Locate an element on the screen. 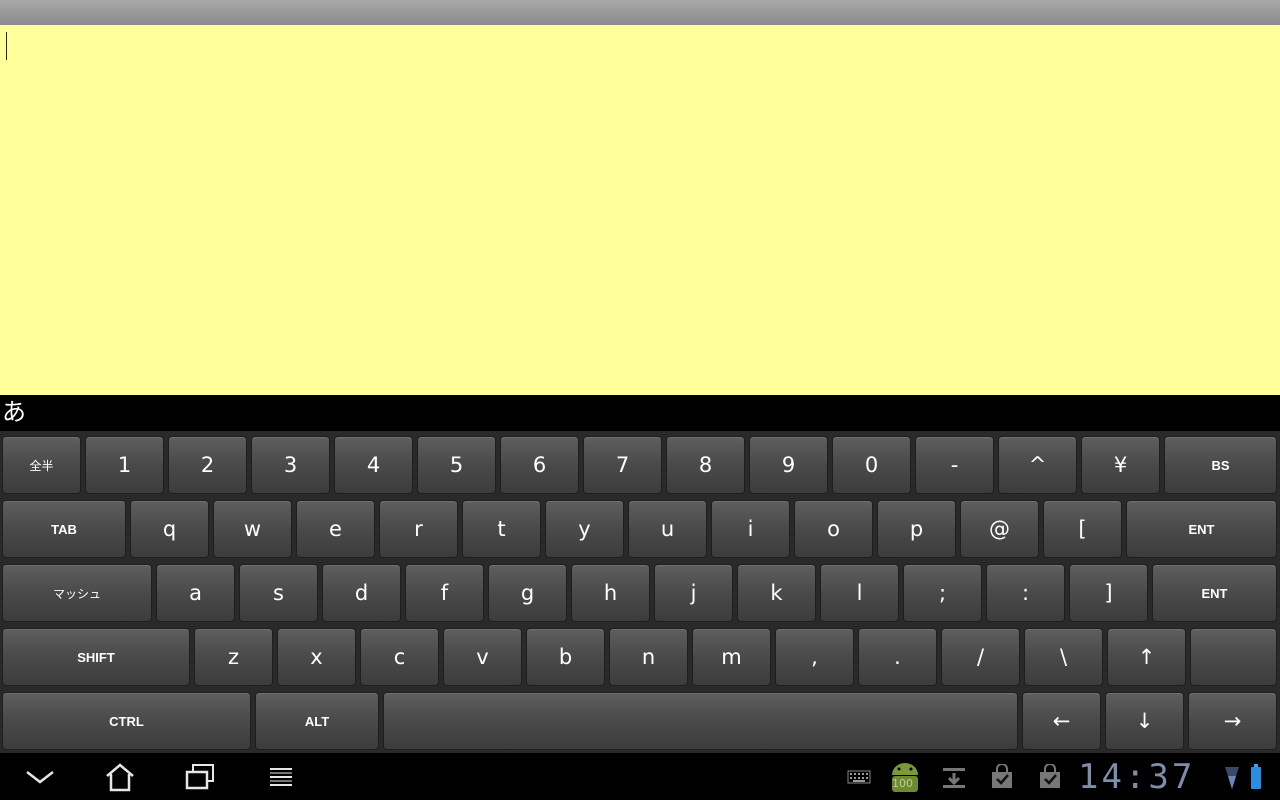 This screenshot has width=1280, height=800. key-o: o is located at coordinates (833, 529).